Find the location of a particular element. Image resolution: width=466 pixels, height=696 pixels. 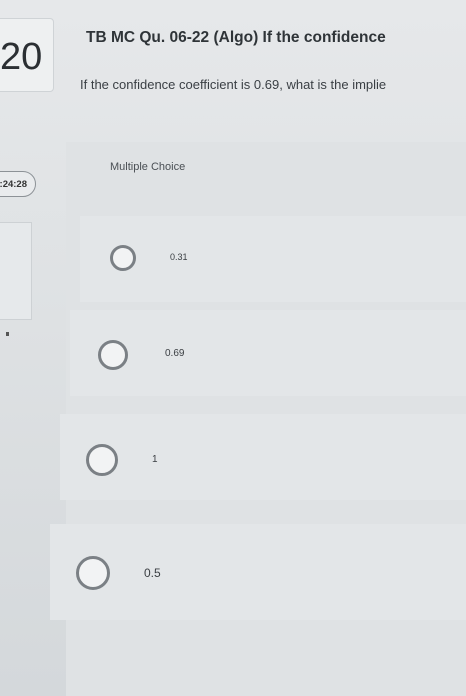

option-label-1: 0.31 is located at coordinates (179, 257).